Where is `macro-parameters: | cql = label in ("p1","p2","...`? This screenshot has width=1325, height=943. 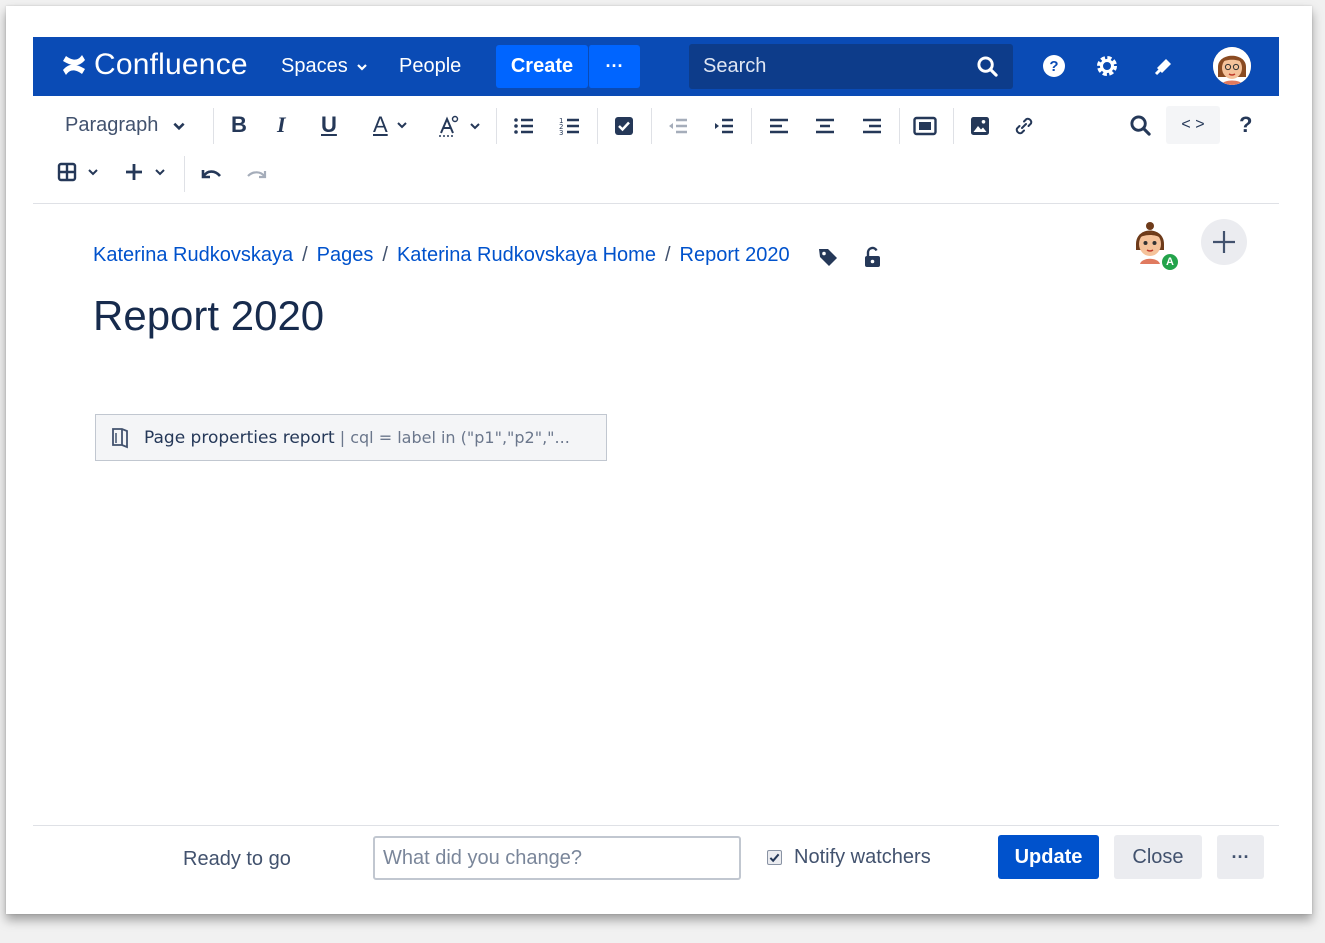
macro-parameters: | cql = label in ("p1","p2","... is located at coordinates (454, 437).